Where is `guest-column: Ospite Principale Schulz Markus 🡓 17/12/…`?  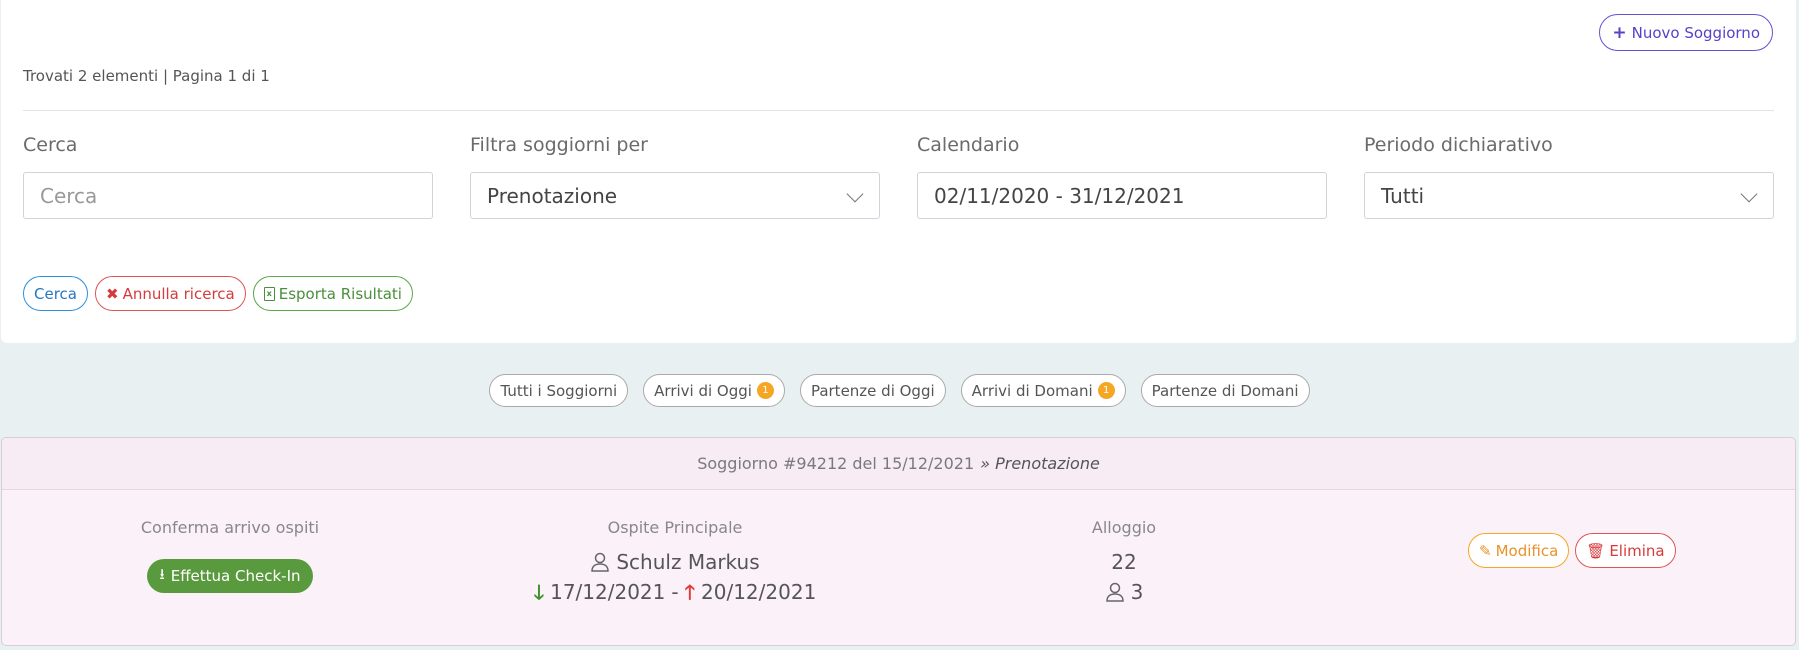
guest-column: Ospite Principale Schulz Markus 🡓 17/12/… is located at coordinates (675, 562).